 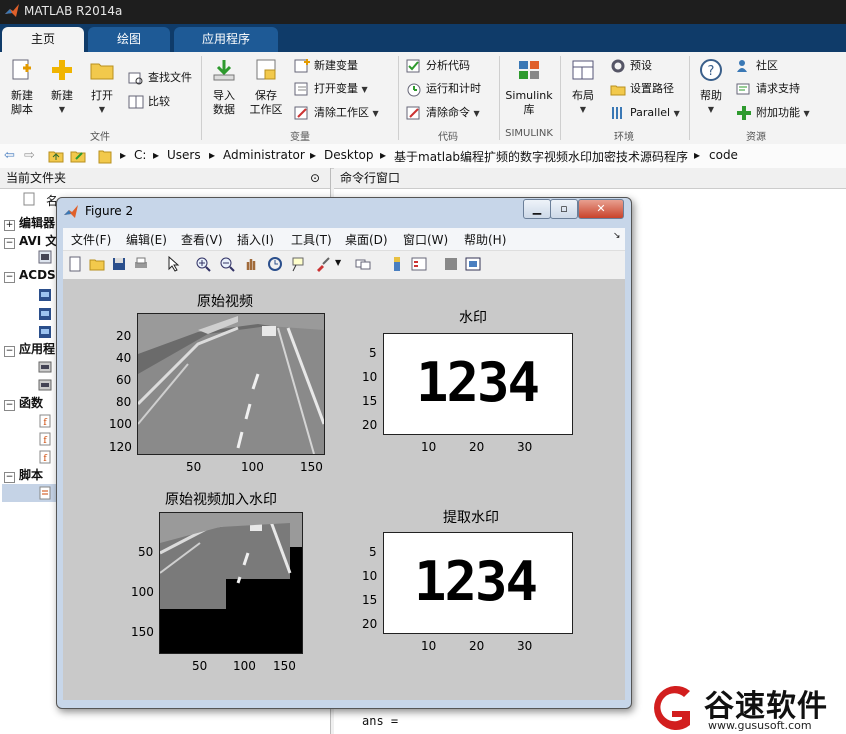 What do you see at coordinates (27, 223) in the screenshot?
I see `group-editor: + 编辑器` at bounding box center [27, 223].